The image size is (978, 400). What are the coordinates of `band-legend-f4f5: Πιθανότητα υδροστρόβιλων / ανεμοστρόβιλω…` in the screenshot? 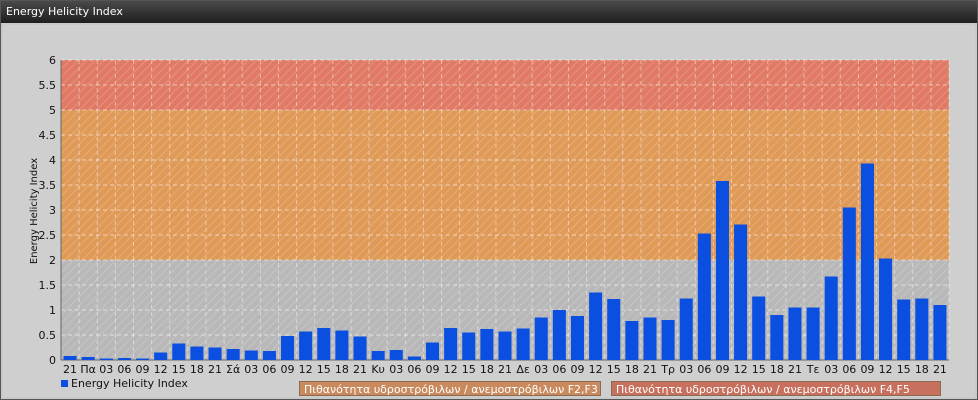 It's located at (776, 388).